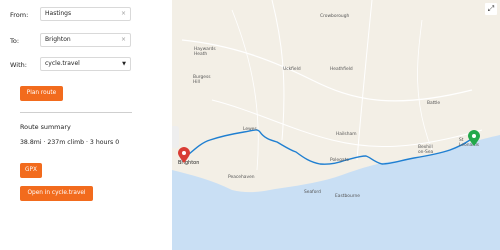 Image resolution: width=500 pixels, height=250 pixels. What do you see at coordinates (123, 40) in the screenshot?
I see `clear-to-icon: ×` at bounding box center [123, 40].